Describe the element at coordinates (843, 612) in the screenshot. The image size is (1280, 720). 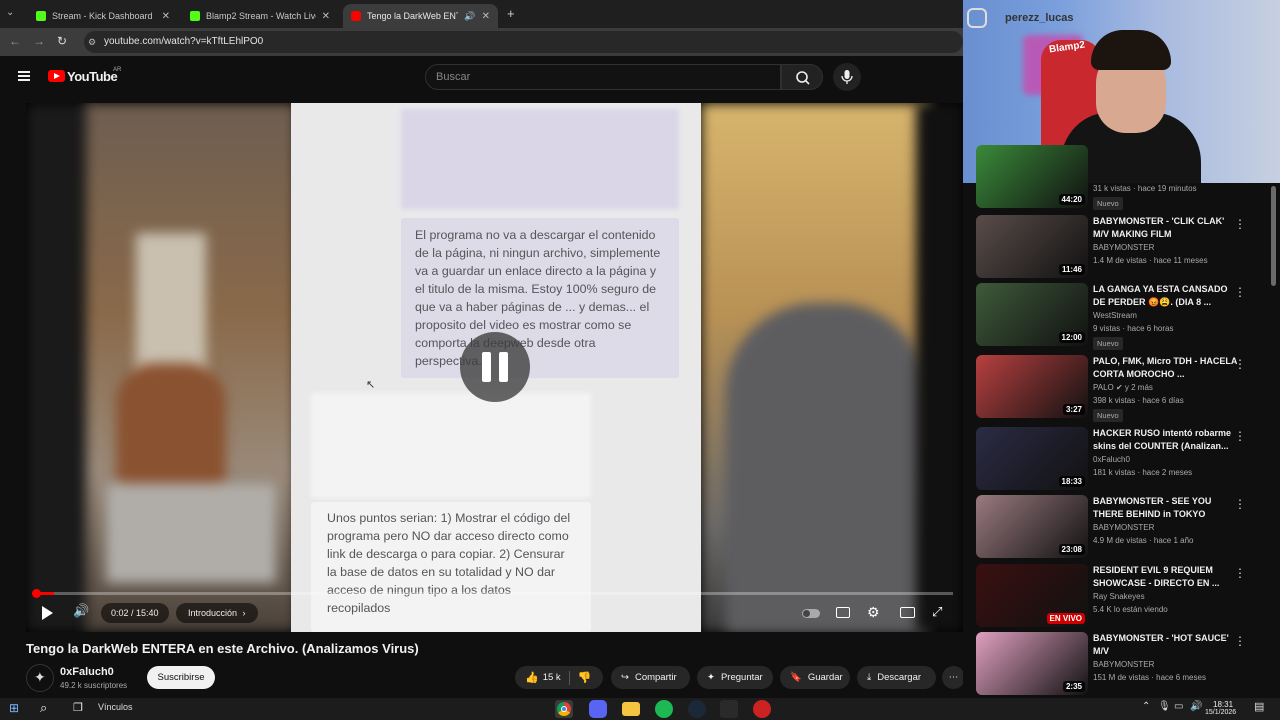
I see `subtitles-icon` at that location.